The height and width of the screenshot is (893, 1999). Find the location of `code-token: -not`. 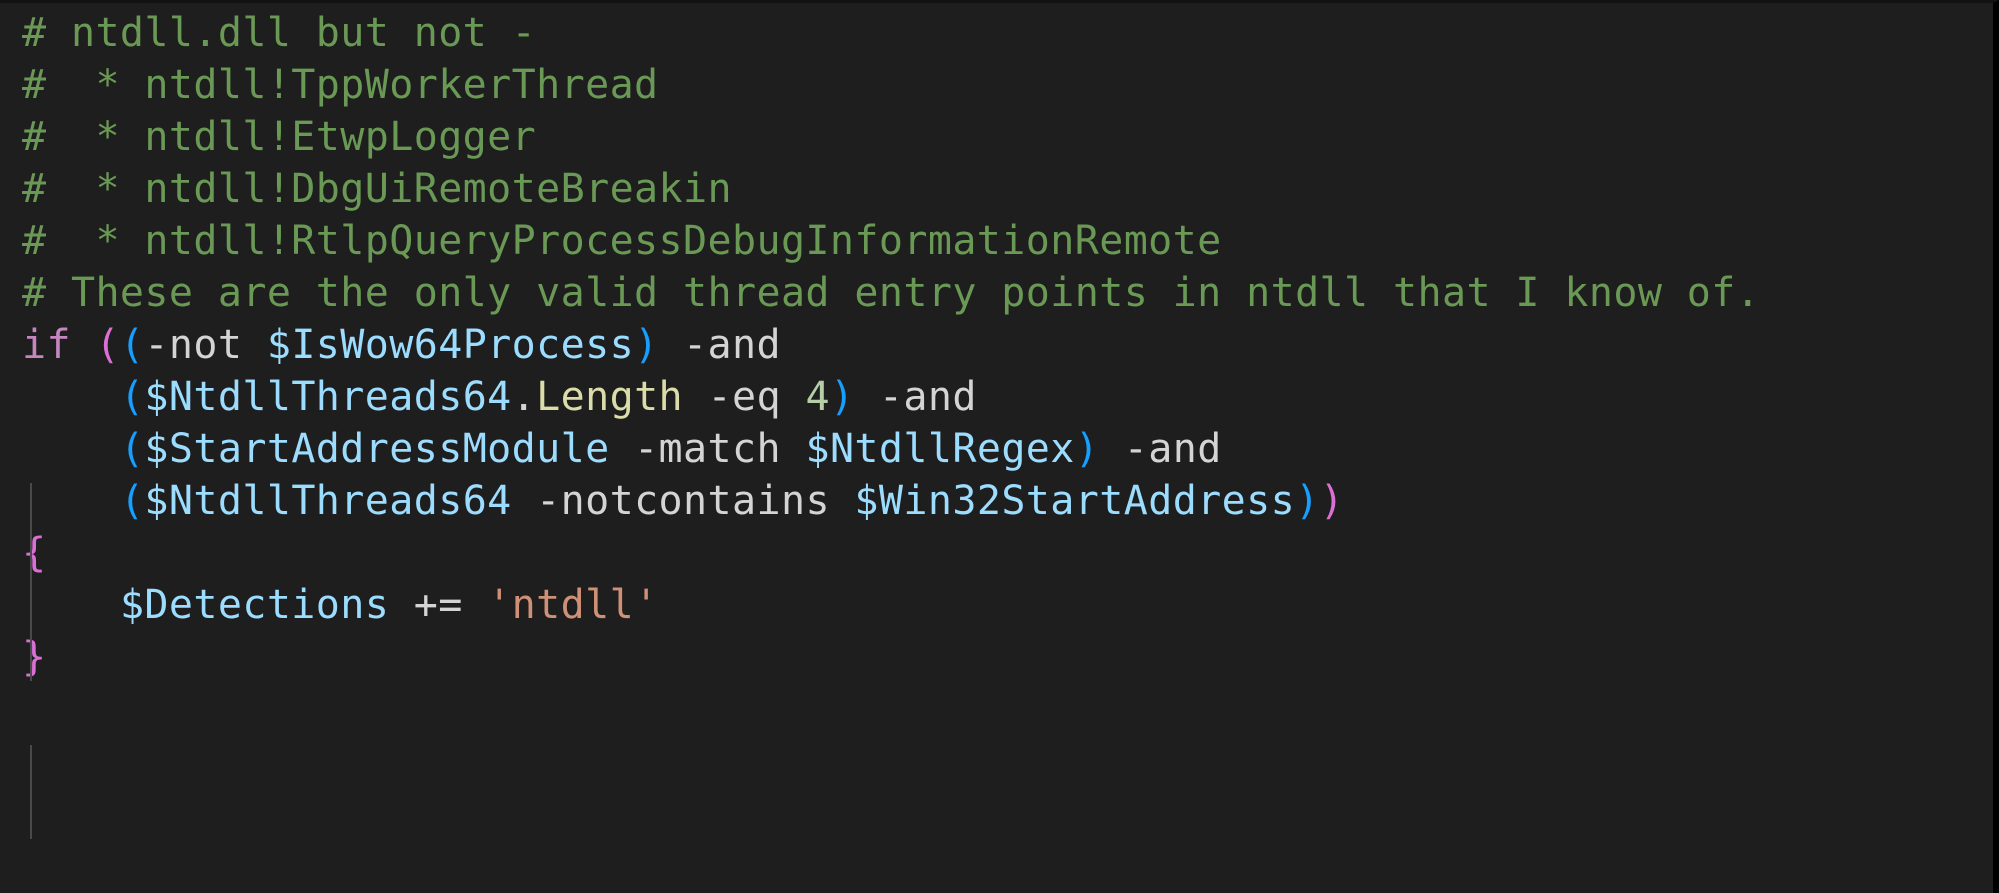

code-token: -not is located at coordinates (193, 345).